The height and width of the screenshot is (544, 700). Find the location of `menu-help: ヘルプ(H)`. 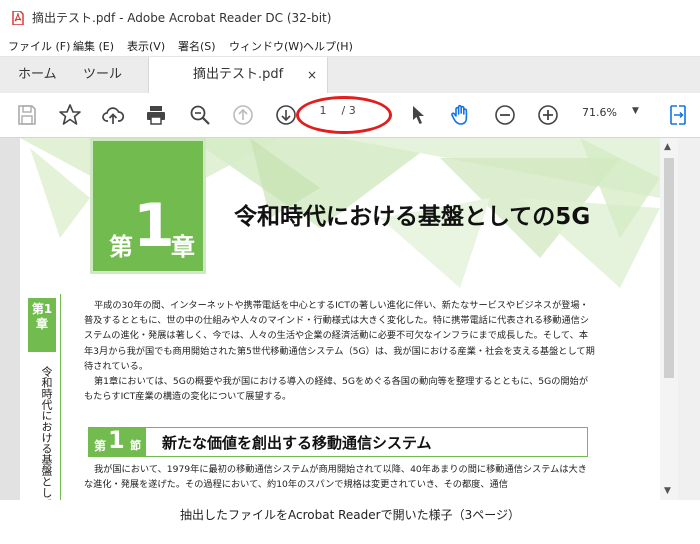

menu-help: ヘルプ(H) is located at coordinates (328, 46).